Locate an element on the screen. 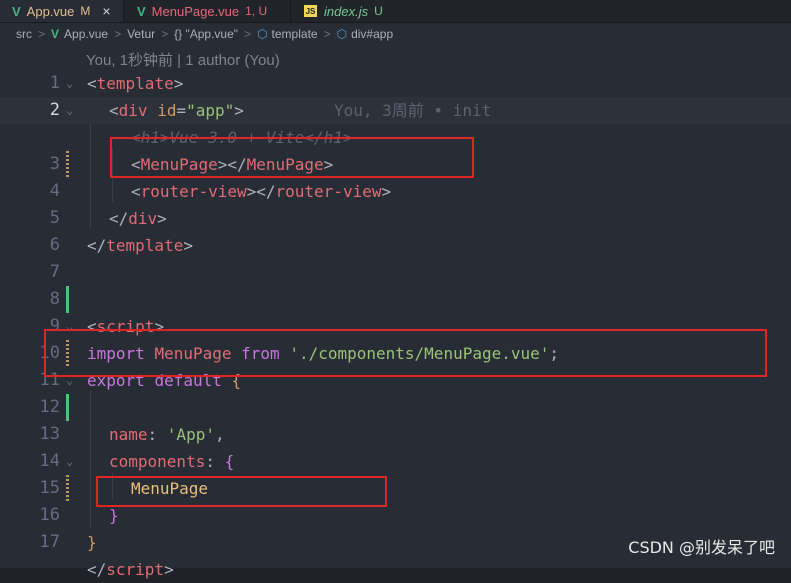 The height and width of the screenshot is (583, 791). router-view-tag: router-view is located at coordinates (193, 191).